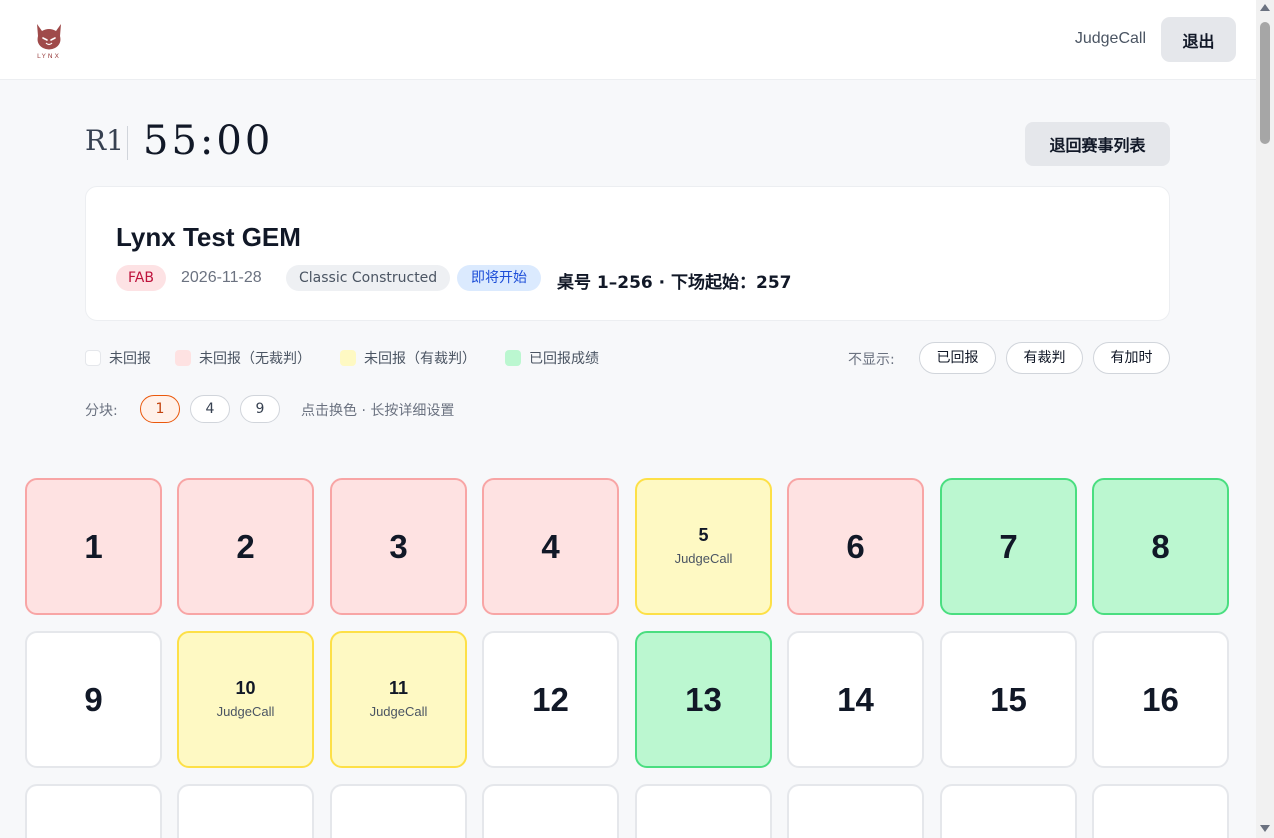 This screenshot has height=838, width=1274. I want to click on table-range: 桌号 1–256 · 下场起始：257, so click(674, 283).